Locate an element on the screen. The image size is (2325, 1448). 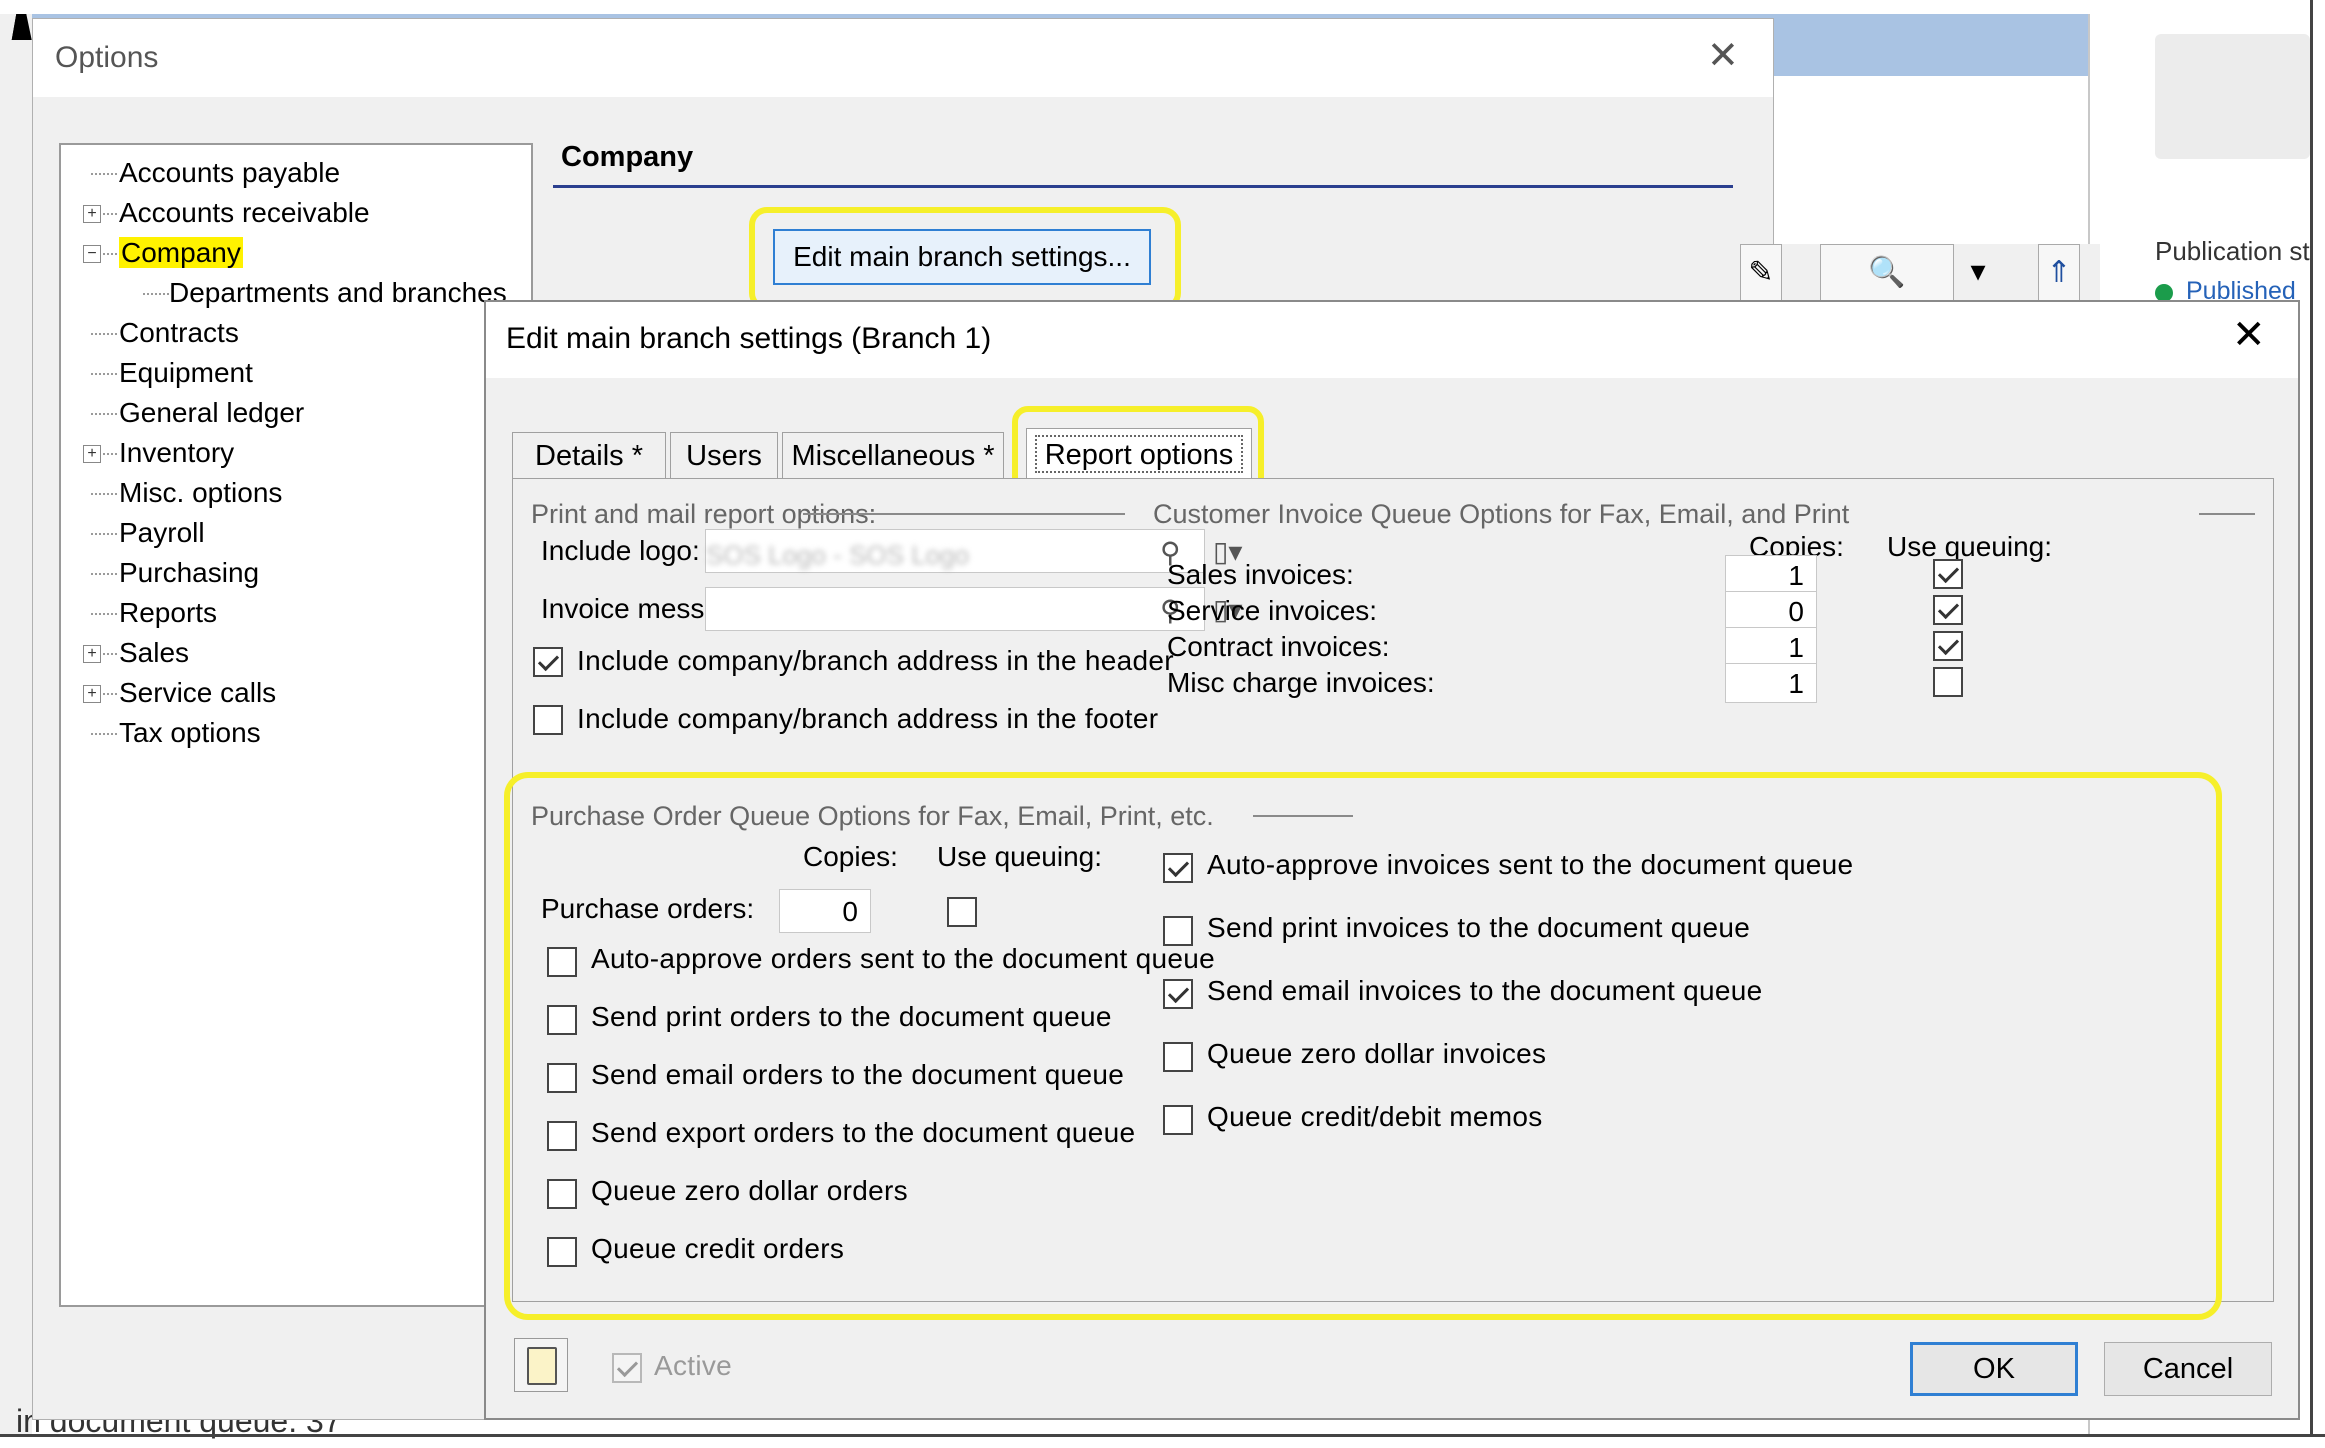
tree-item-company: Company is located at coordinates (181, 253).